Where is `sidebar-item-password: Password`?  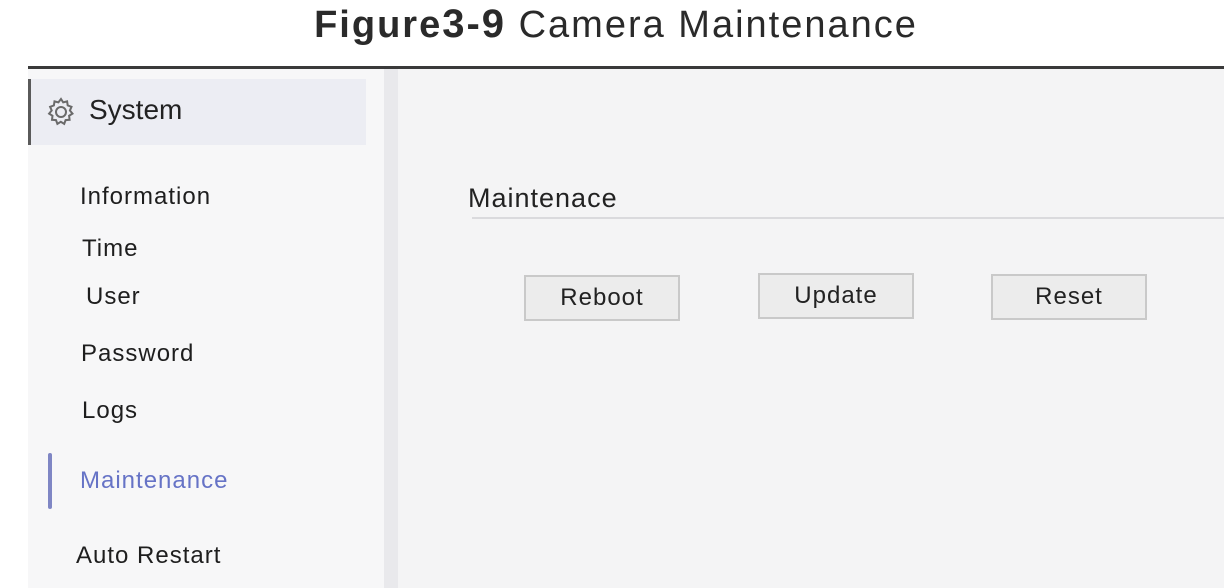
sidebar-item-password: Password is located at coordinates (137, 354).